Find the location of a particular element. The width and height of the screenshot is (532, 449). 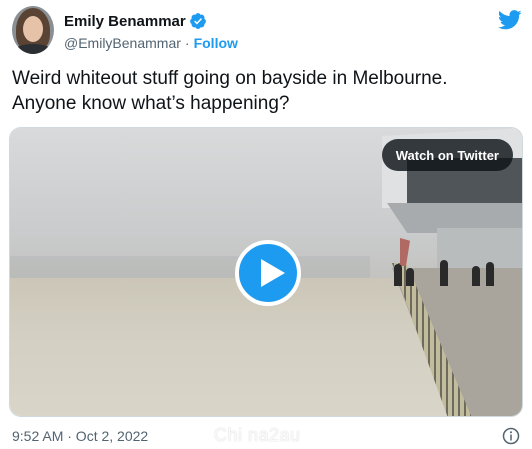

verified-badge-icon is located at coordinates (197, 21).